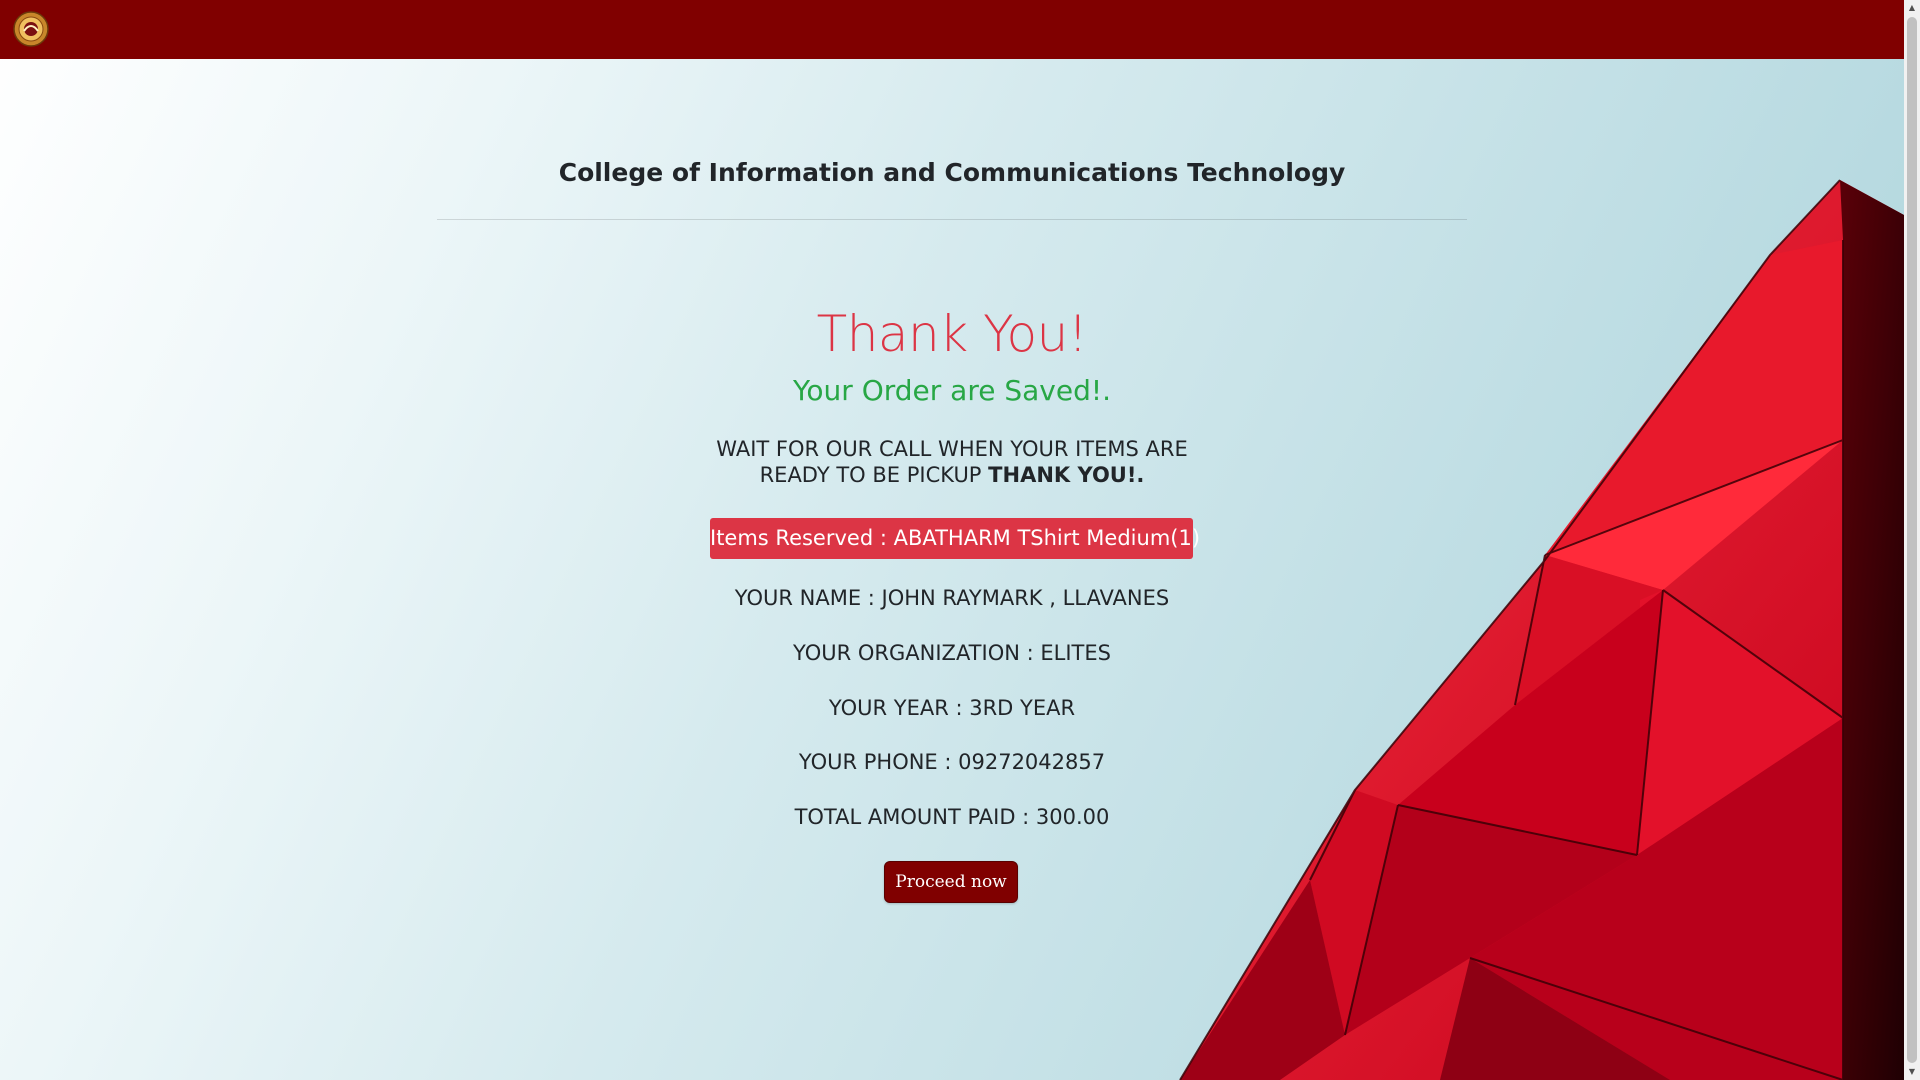 The width and height of the screenshot is (1920, 1080). What do you see at coordinates (952, 653) in the screenshot?
I see `customer-organization: YOUR ORGANIZATION : ELITES` at bounding box center [952, 653].